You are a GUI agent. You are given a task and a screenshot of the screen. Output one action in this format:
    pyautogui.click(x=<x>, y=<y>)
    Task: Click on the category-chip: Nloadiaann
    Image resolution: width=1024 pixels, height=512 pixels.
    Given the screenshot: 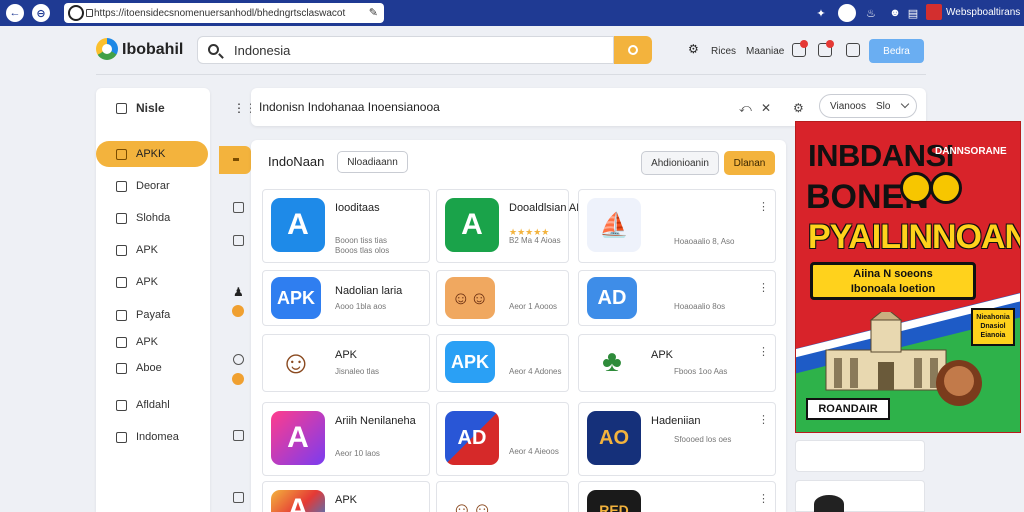 What is the action you would take?
    pyautogui.click(x=372, y=162)
    